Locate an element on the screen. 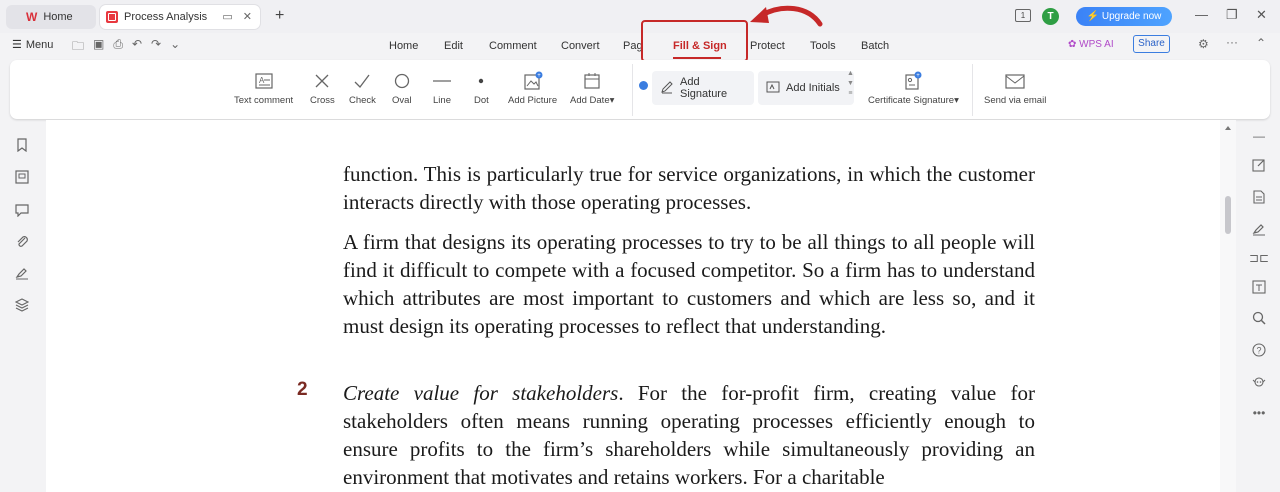 The width and height of the screenshot is (1280, 492). restore-icon: ❐ is located at coordinates (1232, 15).